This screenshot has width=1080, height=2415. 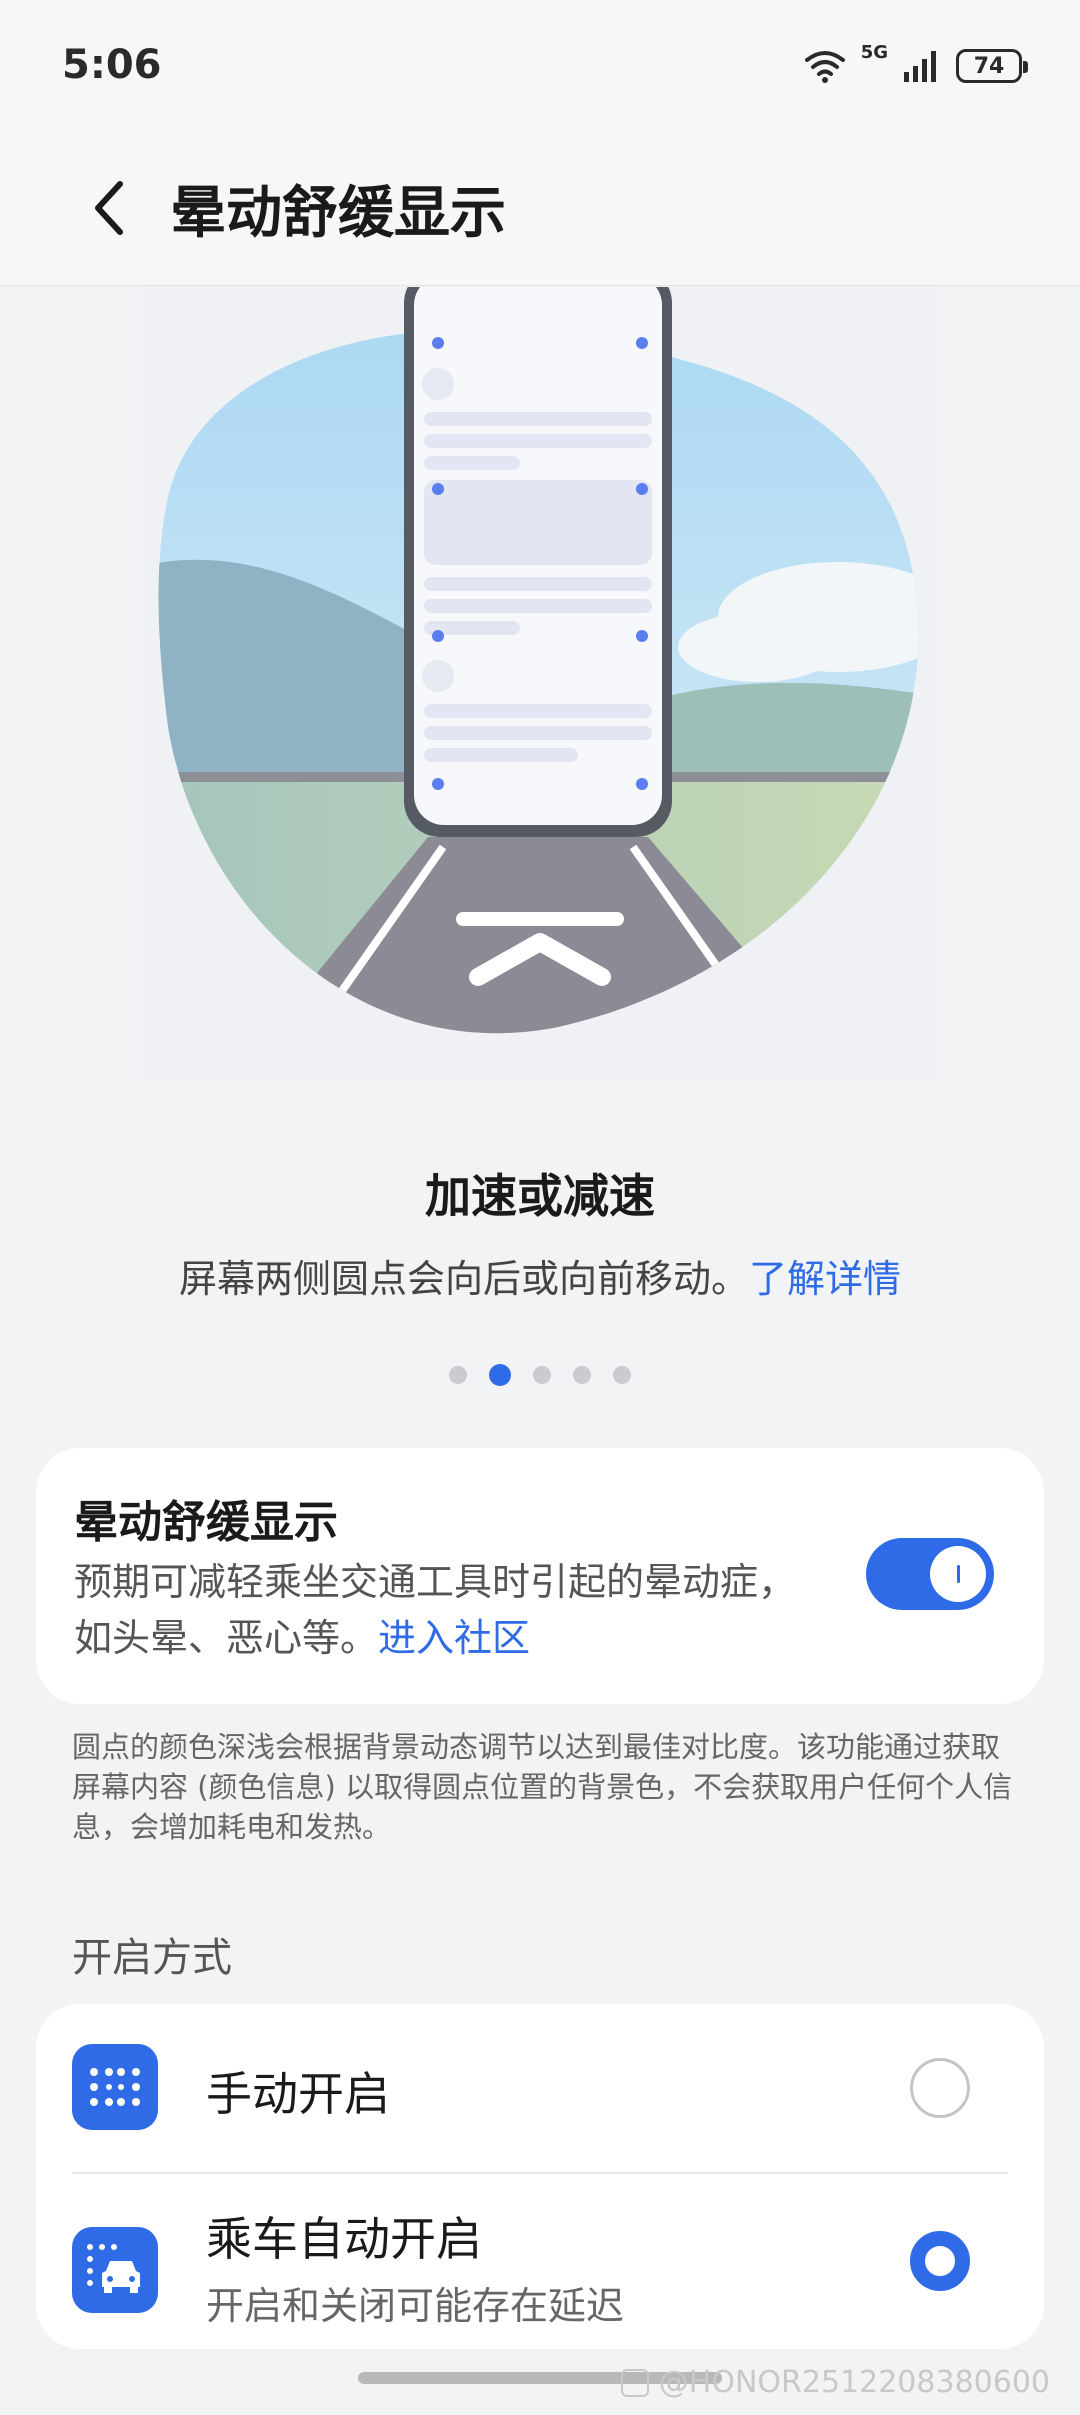 What do you see at coordinates (152, 1958) in the screenshot?
I see `section-label: 开启方式` at bounding box center [152, 1958].